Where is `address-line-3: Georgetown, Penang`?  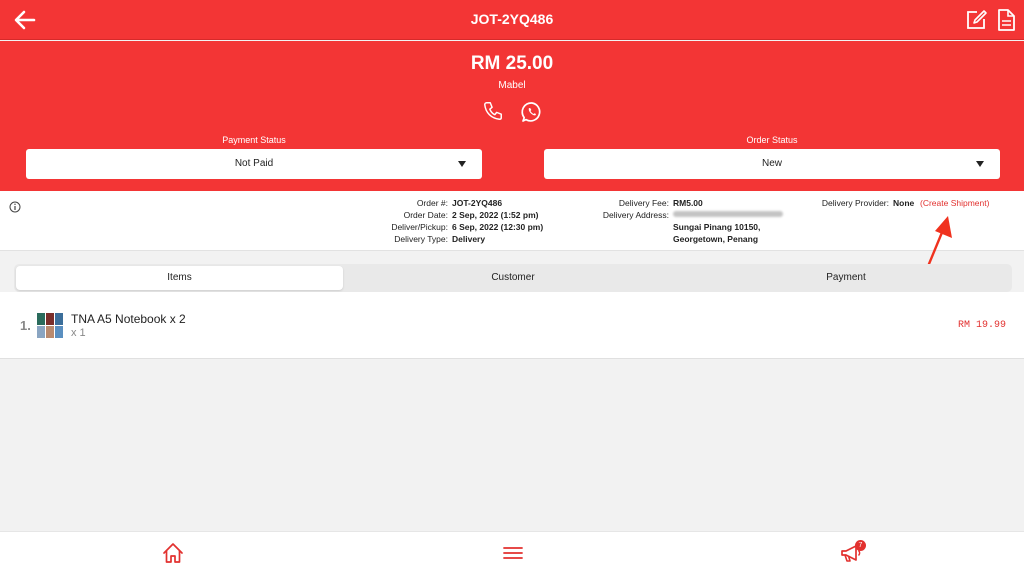 address-line-3: Georgetown, Penang is located at coordinates (716, 239).